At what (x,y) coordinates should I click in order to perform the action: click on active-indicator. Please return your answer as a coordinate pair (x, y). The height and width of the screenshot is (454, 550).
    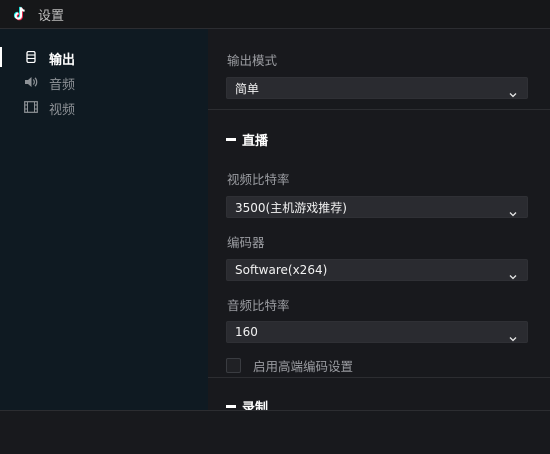
    Looking at the image, I should click on (1, 57).